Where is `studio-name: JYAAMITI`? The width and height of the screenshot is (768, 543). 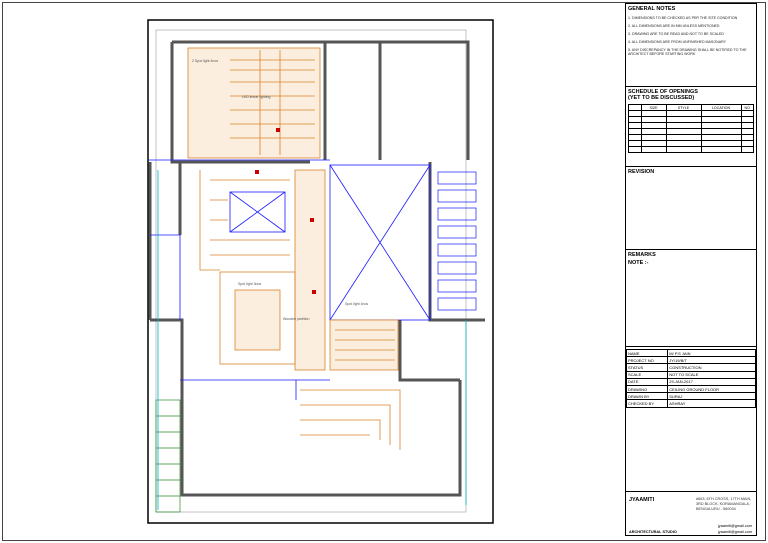
studio-name: JYAAMITI is located at coordinates (642, 500).